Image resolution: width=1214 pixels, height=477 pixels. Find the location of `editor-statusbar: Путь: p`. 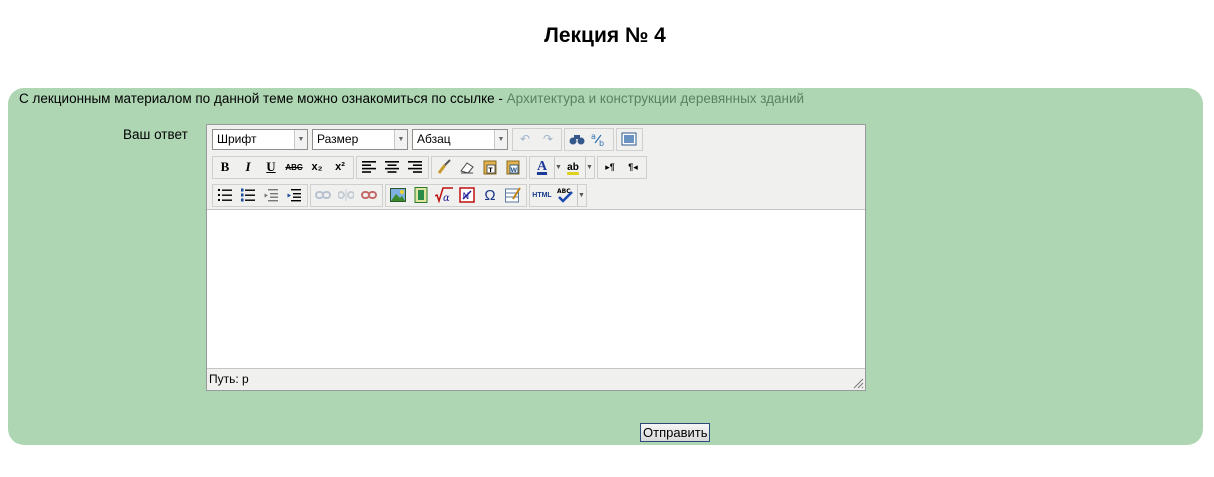

editor-statusbar: Путь: p is located at coordinates (536, 379).